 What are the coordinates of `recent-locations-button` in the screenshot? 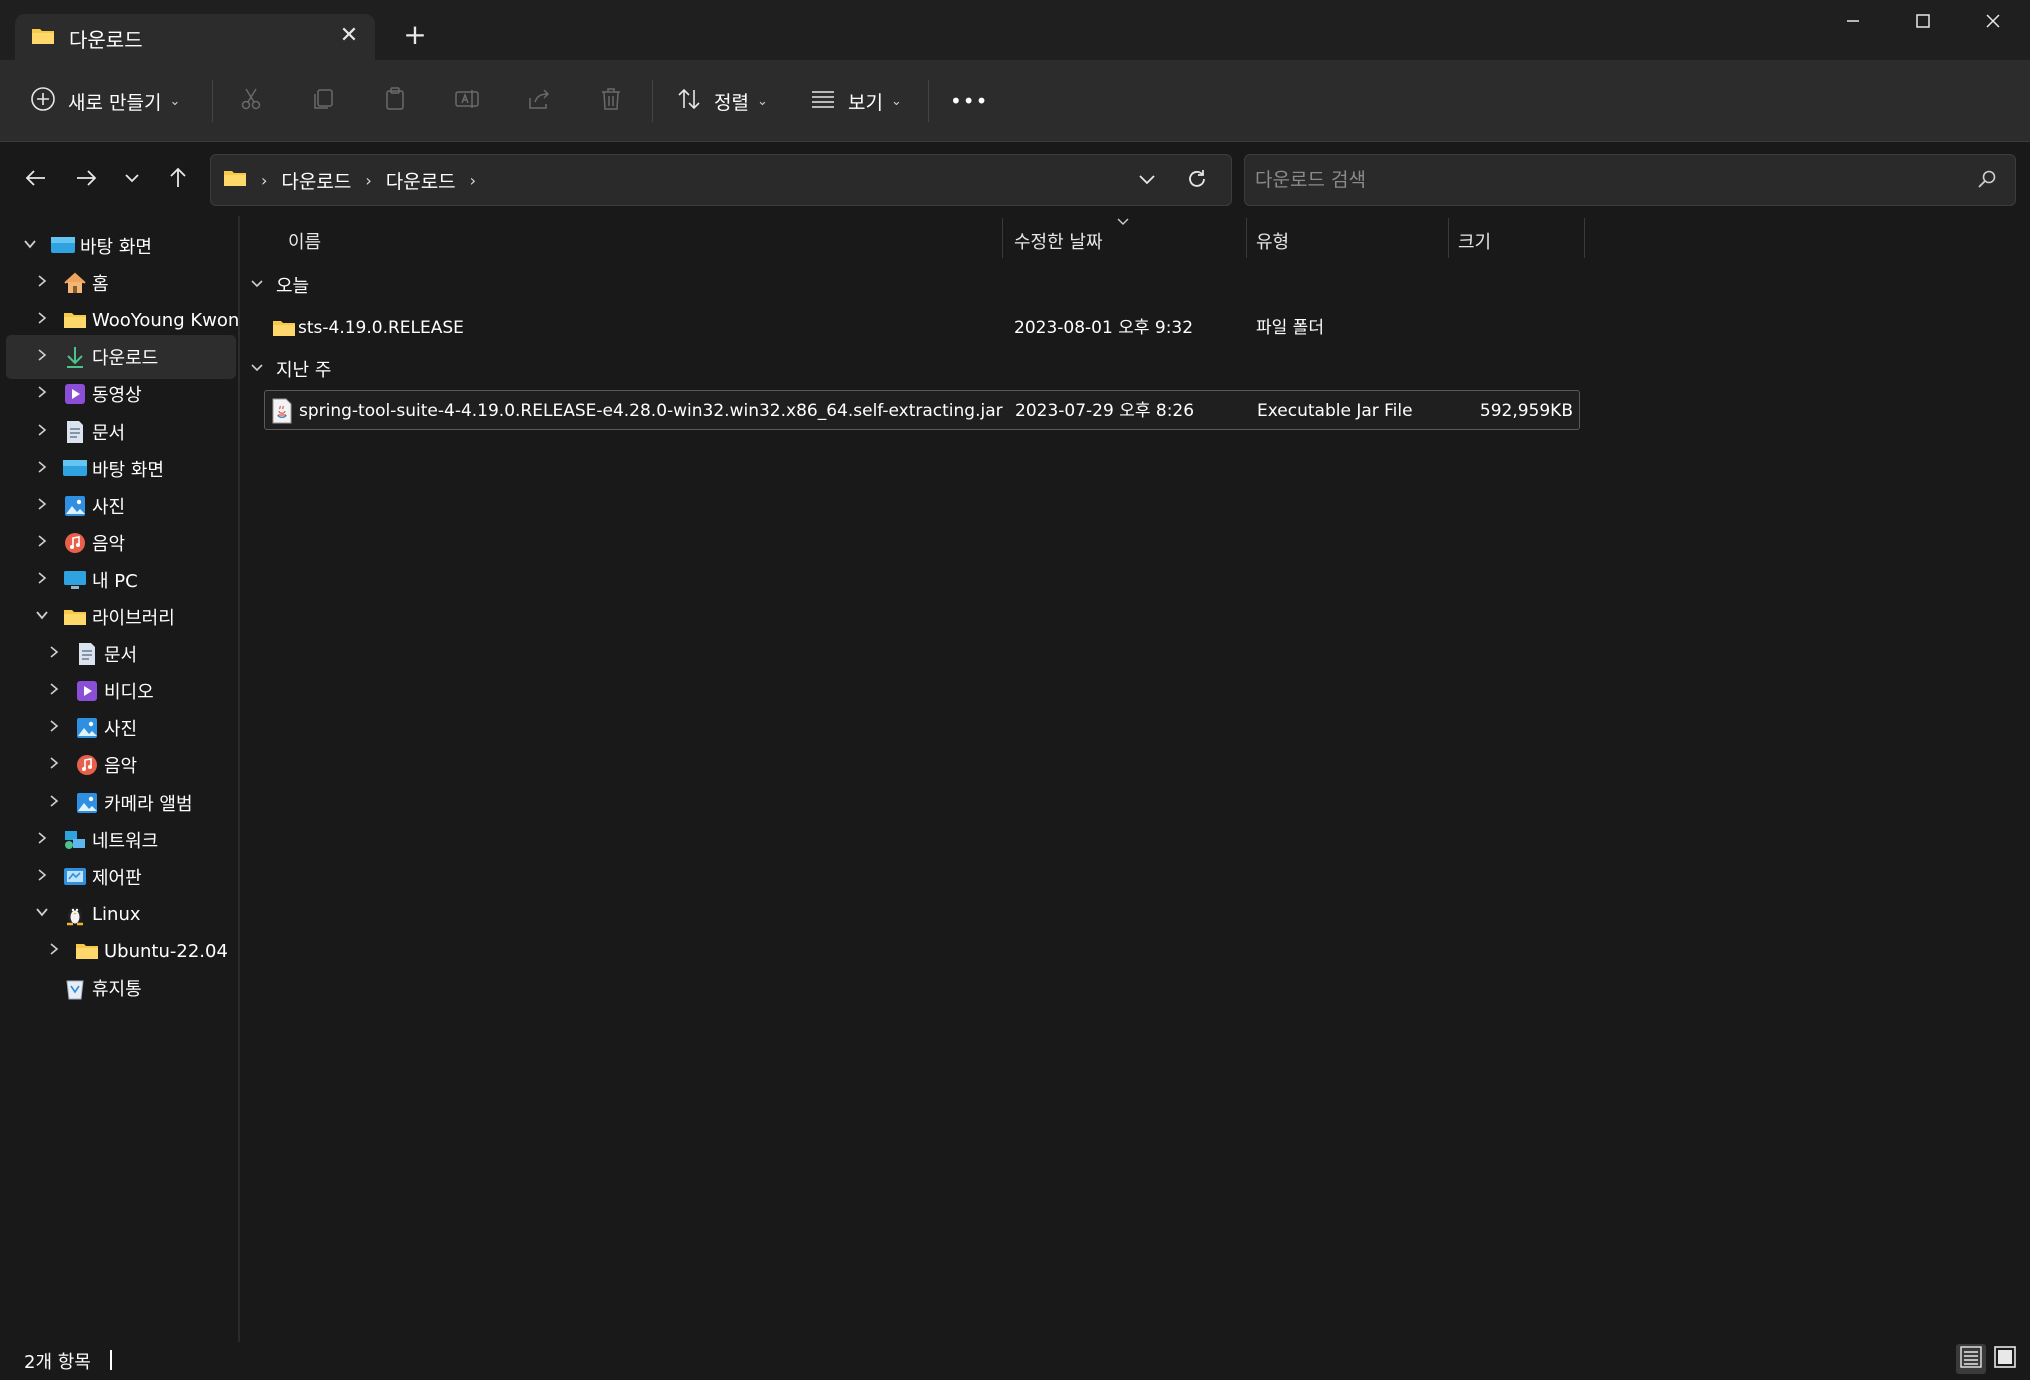 It's located at (132, 180).